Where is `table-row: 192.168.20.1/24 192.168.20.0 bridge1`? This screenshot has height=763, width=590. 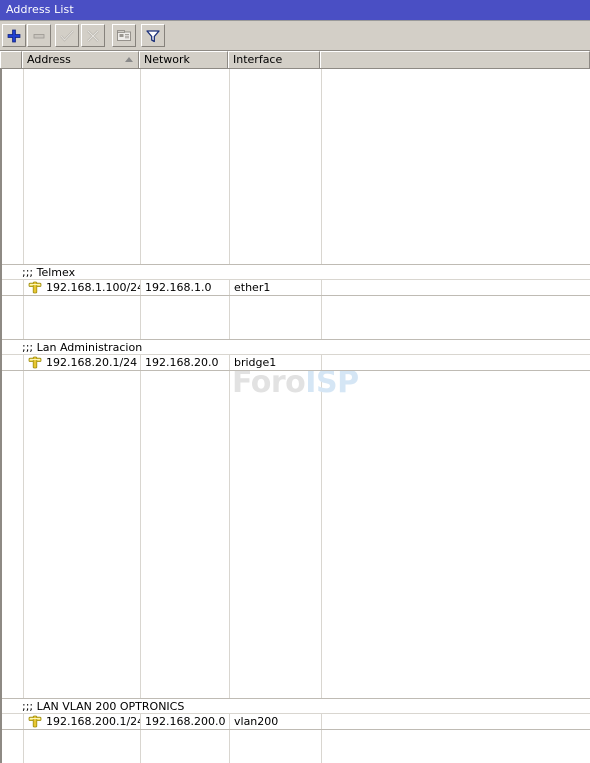
table-row: 192.168.20.1/24 192.168.20.0 bridge1 is located at coordinates (296, 363).